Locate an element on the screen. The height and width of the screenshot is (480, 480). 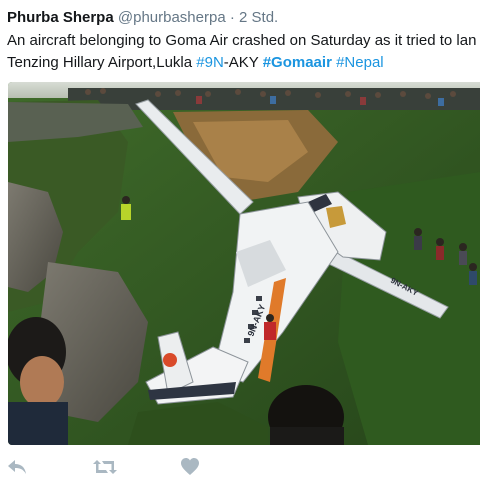
hashtag-nepal-link: #Nepal is located at coordinates (360, 62).